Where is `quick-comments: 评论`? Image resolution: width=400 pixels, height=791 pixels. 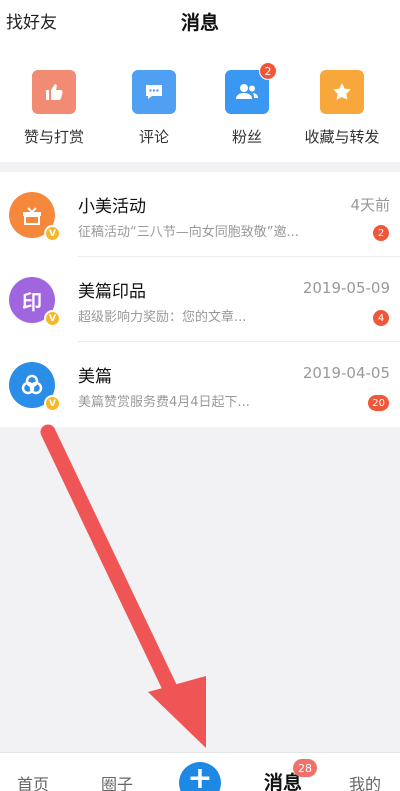
quick-comments: 评论 is located at coordinates (154, 108).